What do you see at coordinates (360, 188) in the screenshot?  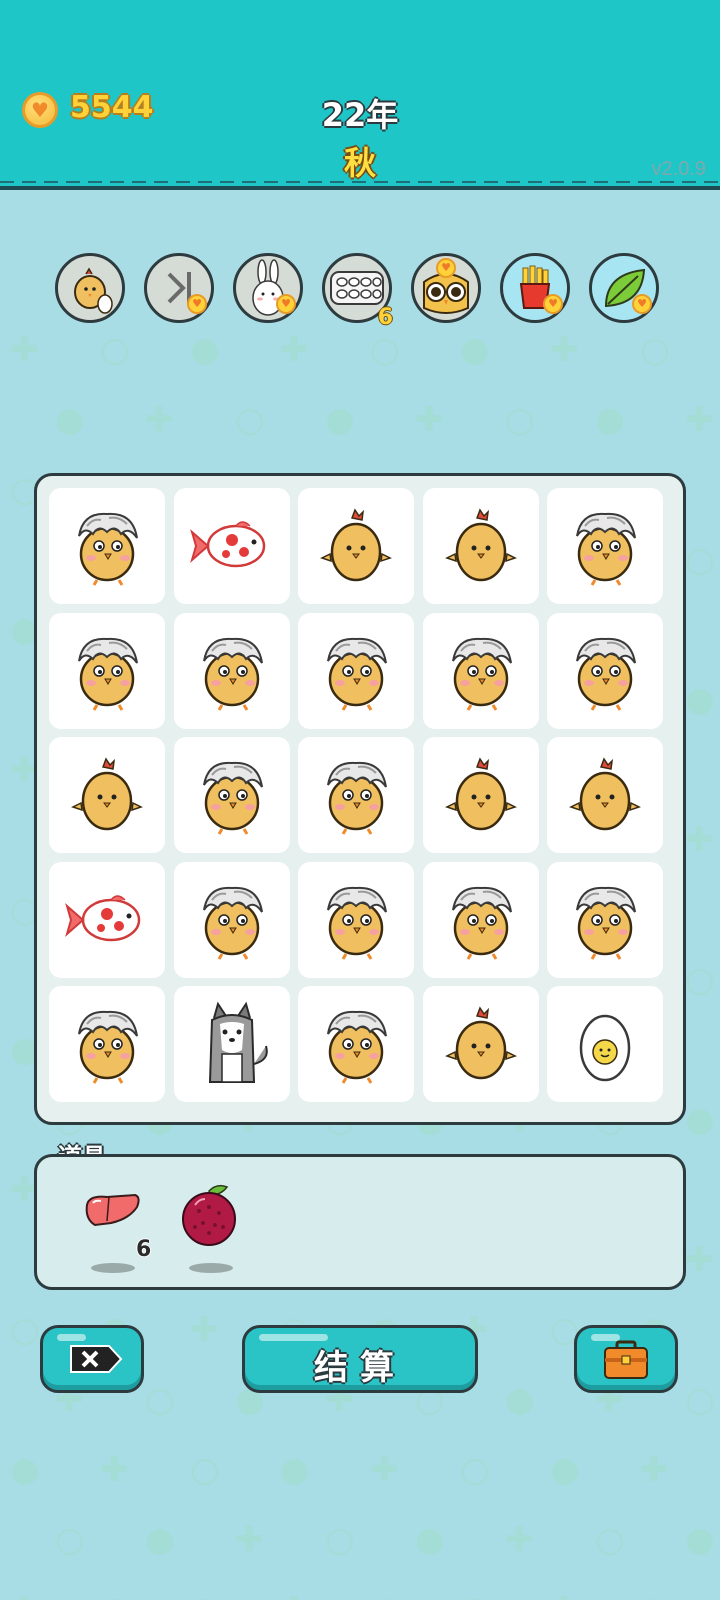 I see `header-divider` at bounding box center [360, 188].